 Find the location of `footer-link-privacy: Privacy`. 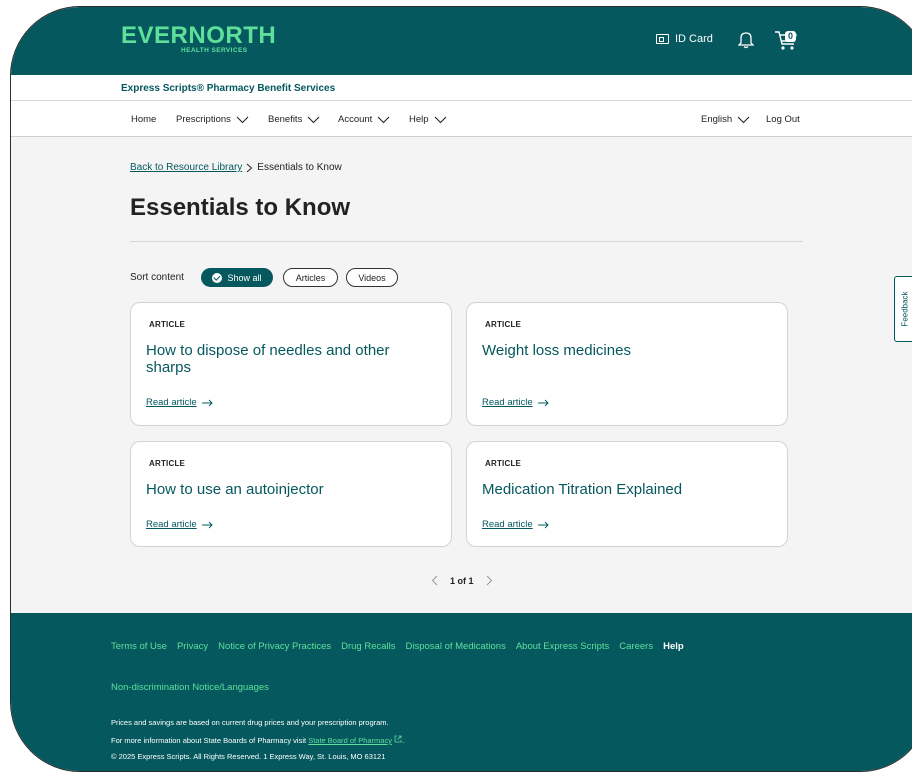

footer-link-privacy: Privacy is located at coordinates (192, 646).